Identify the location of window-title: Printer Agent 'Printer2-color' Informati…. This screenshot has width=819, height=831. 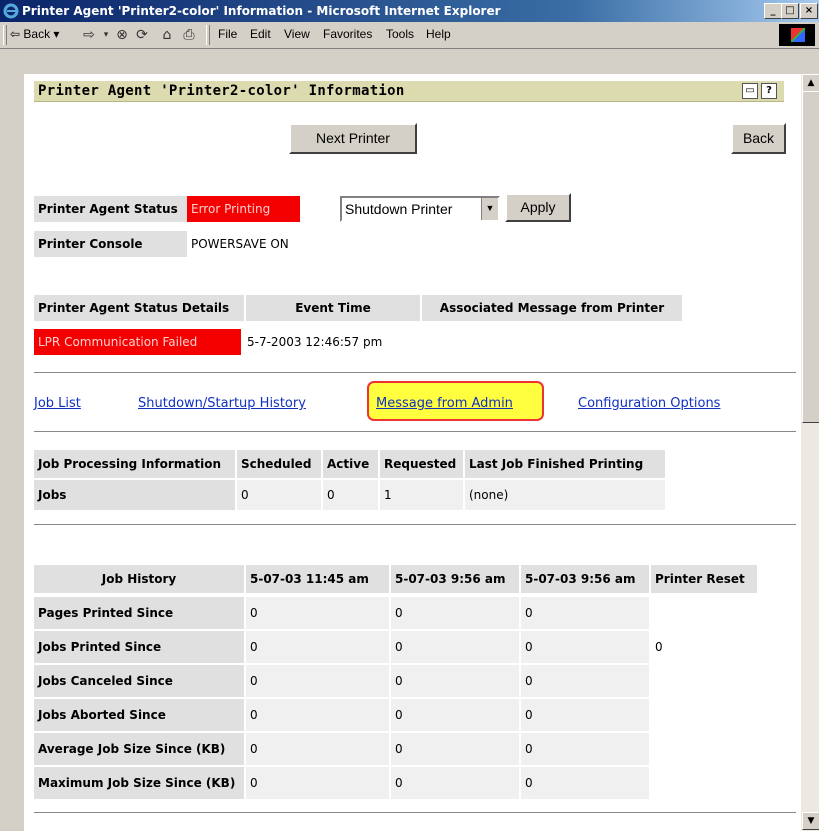
(261, 11).